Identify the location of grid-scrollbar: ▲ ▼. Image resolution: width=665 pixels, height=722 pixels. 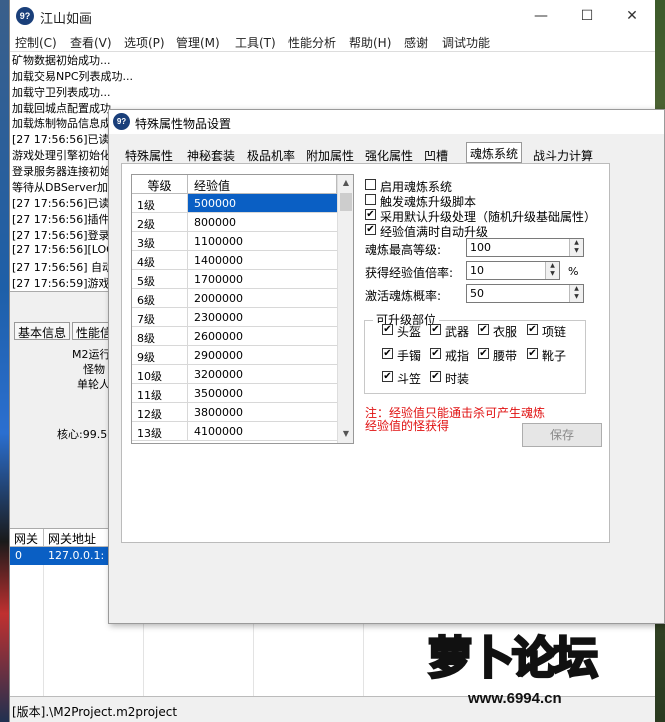
(345, 309).